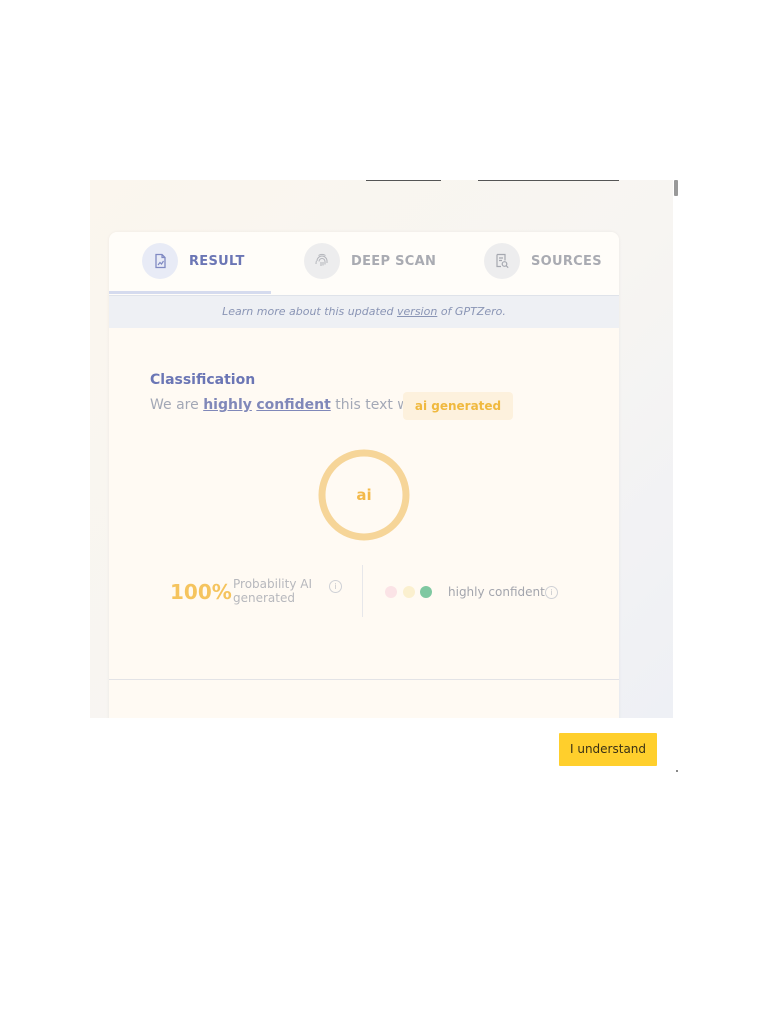  I want to click on confident-link: confident, so click(293, 405).